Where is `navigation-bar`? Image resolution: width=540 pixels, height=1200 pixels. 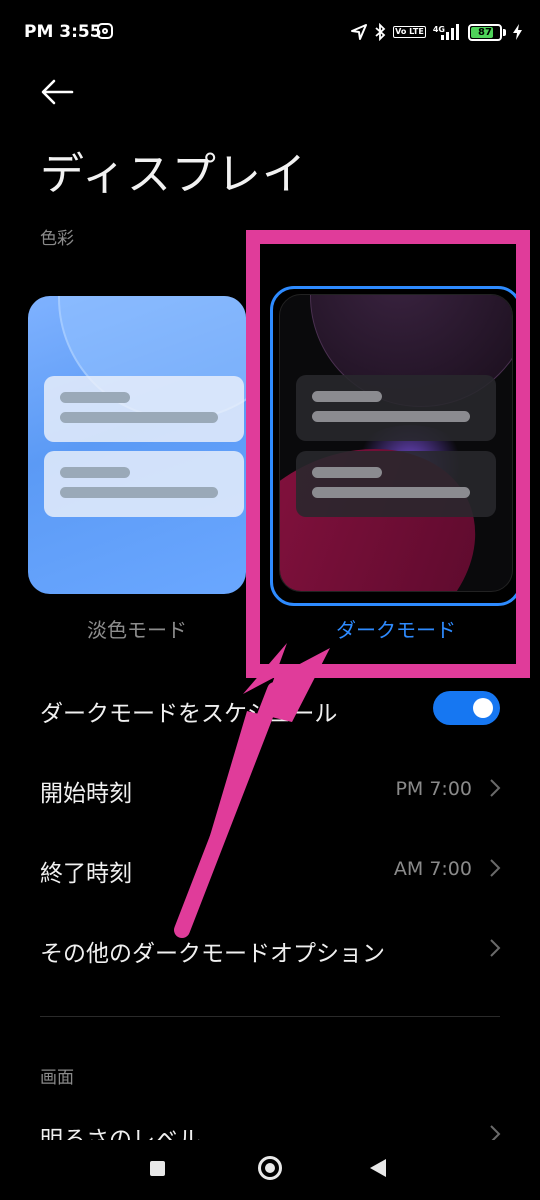 navigation-bar is located at coordinates (270, 1170).